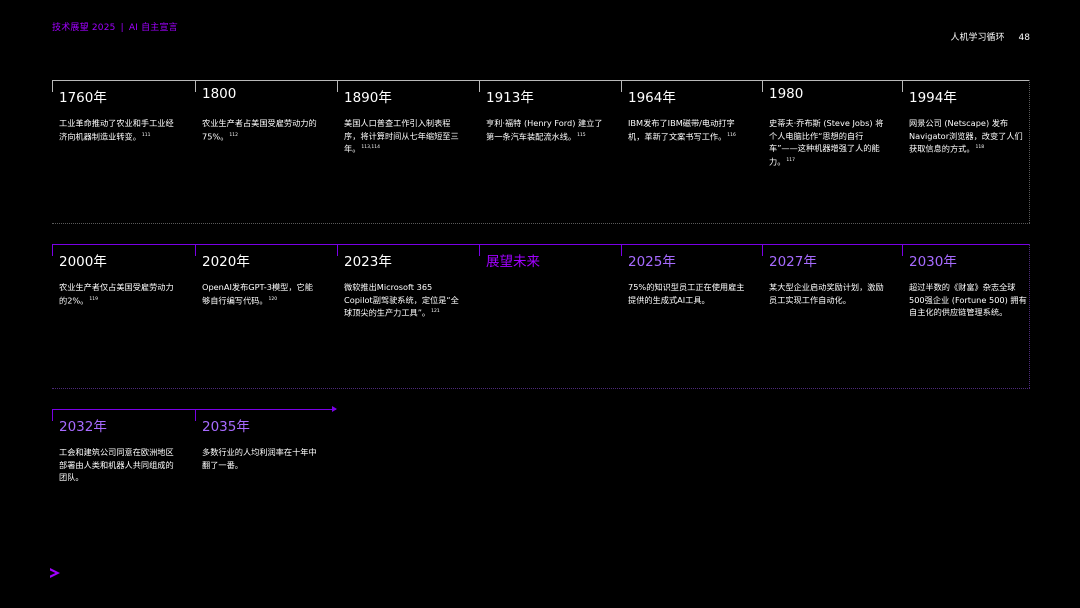 The image size is (1080, 608). What do you see at coordinates (933, 262) in the screenshot?
I see `timeline-year: 2030年` at bounding box center [933, 262].